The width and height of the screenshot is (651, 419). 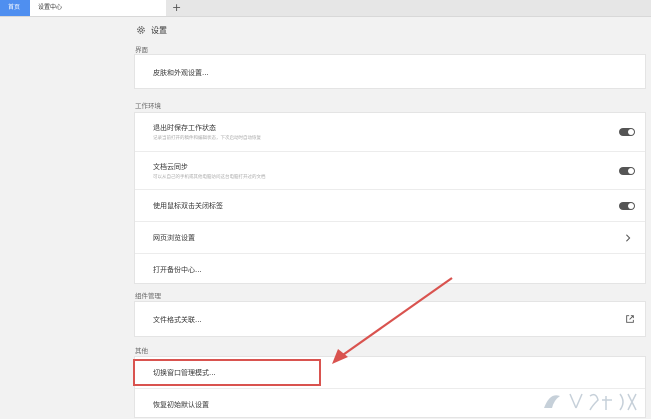 I want to click on row-label: 退出时保存工作状态, so click(x=184, y=128).